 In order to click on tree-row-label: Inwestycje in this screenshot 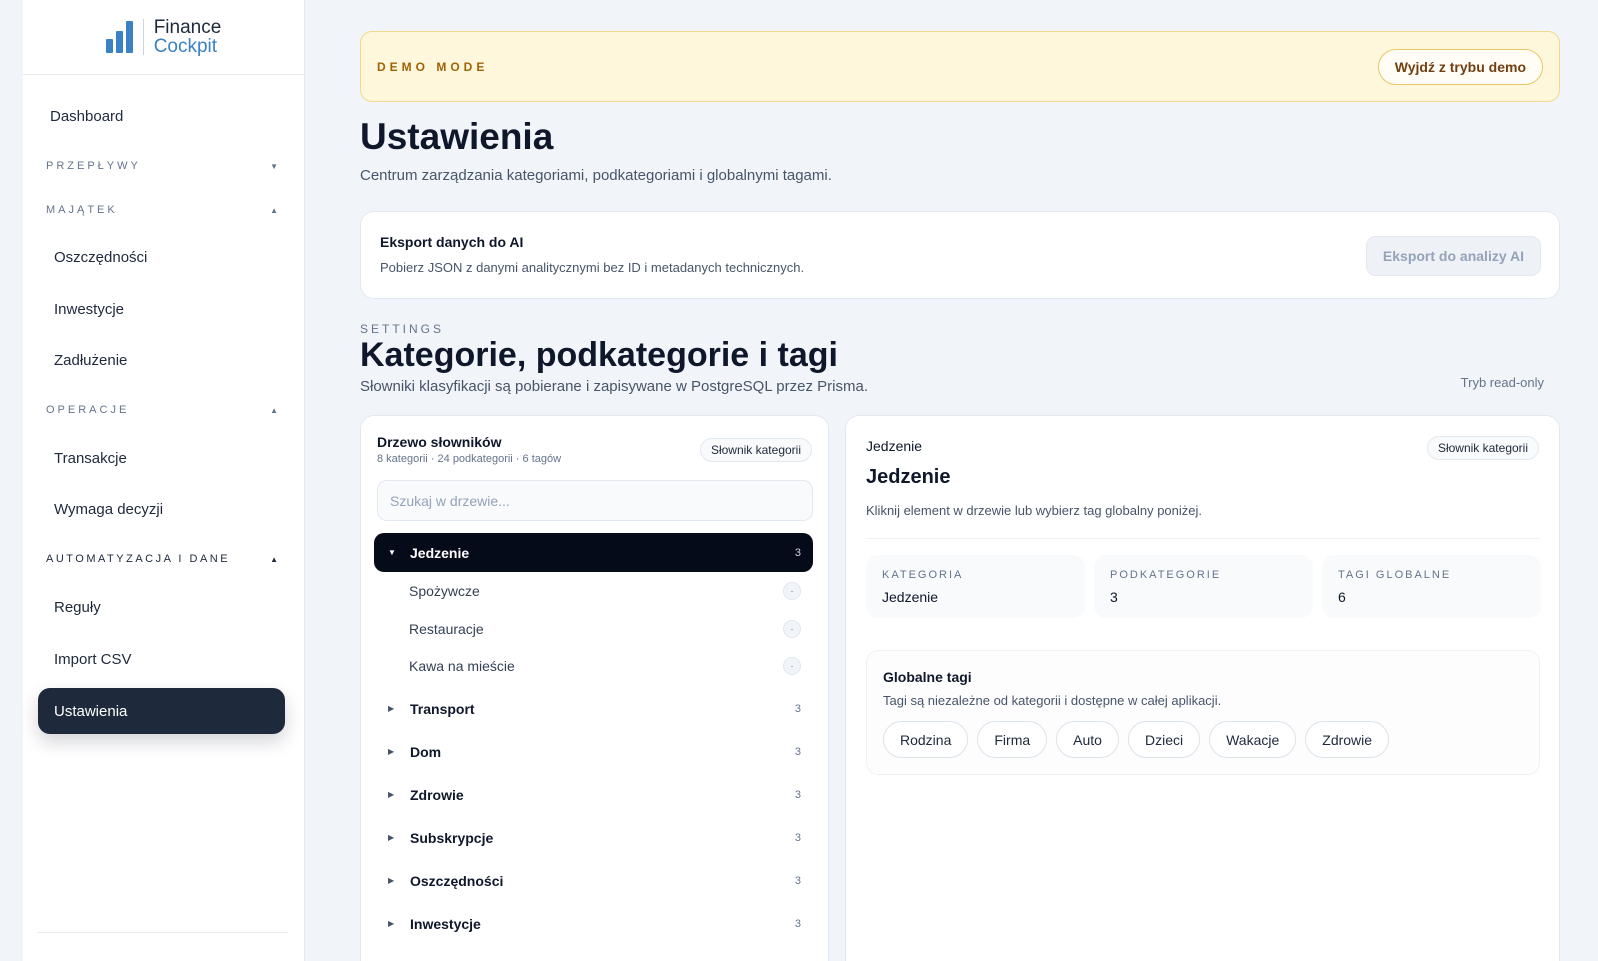, I will do `click(445, 923)`.